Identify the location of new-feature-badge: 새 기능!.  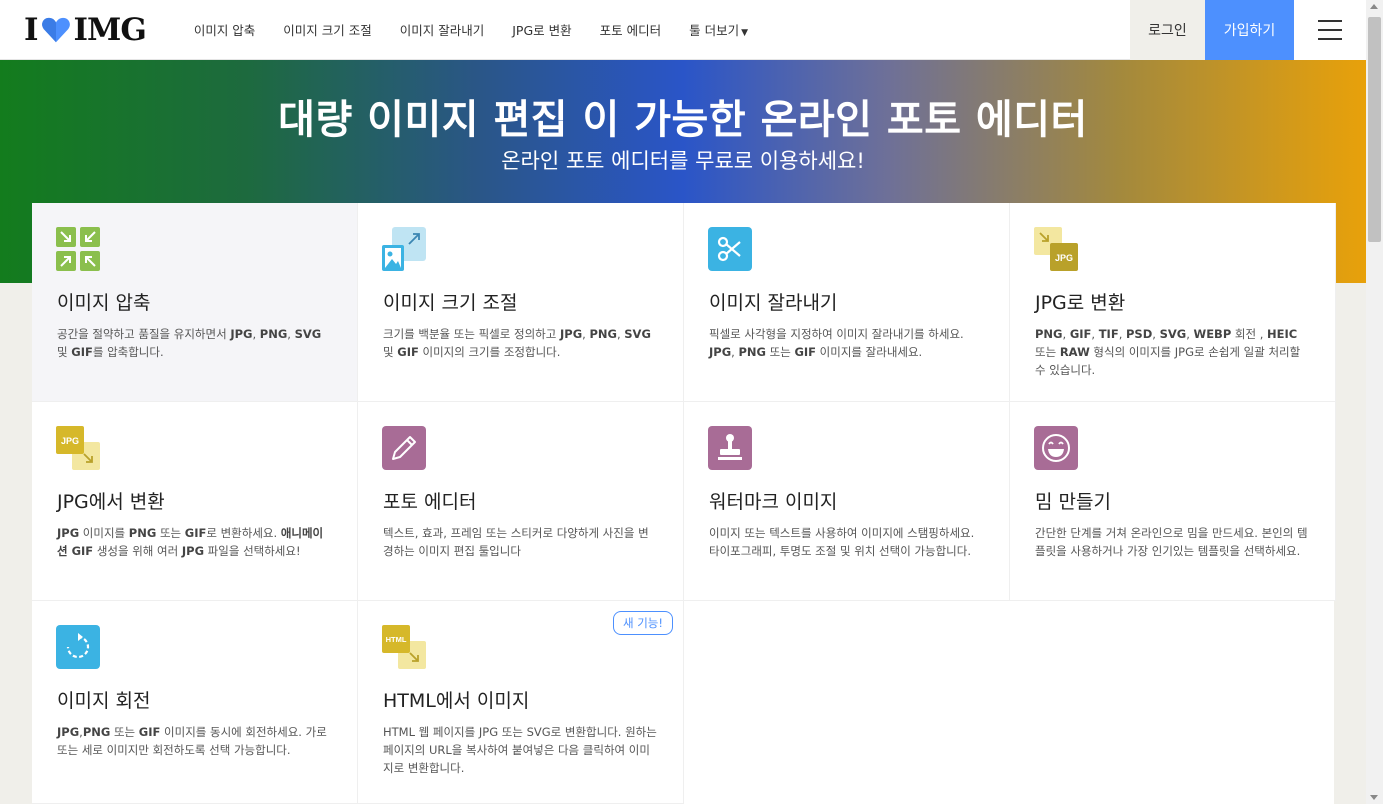
(642, 623).